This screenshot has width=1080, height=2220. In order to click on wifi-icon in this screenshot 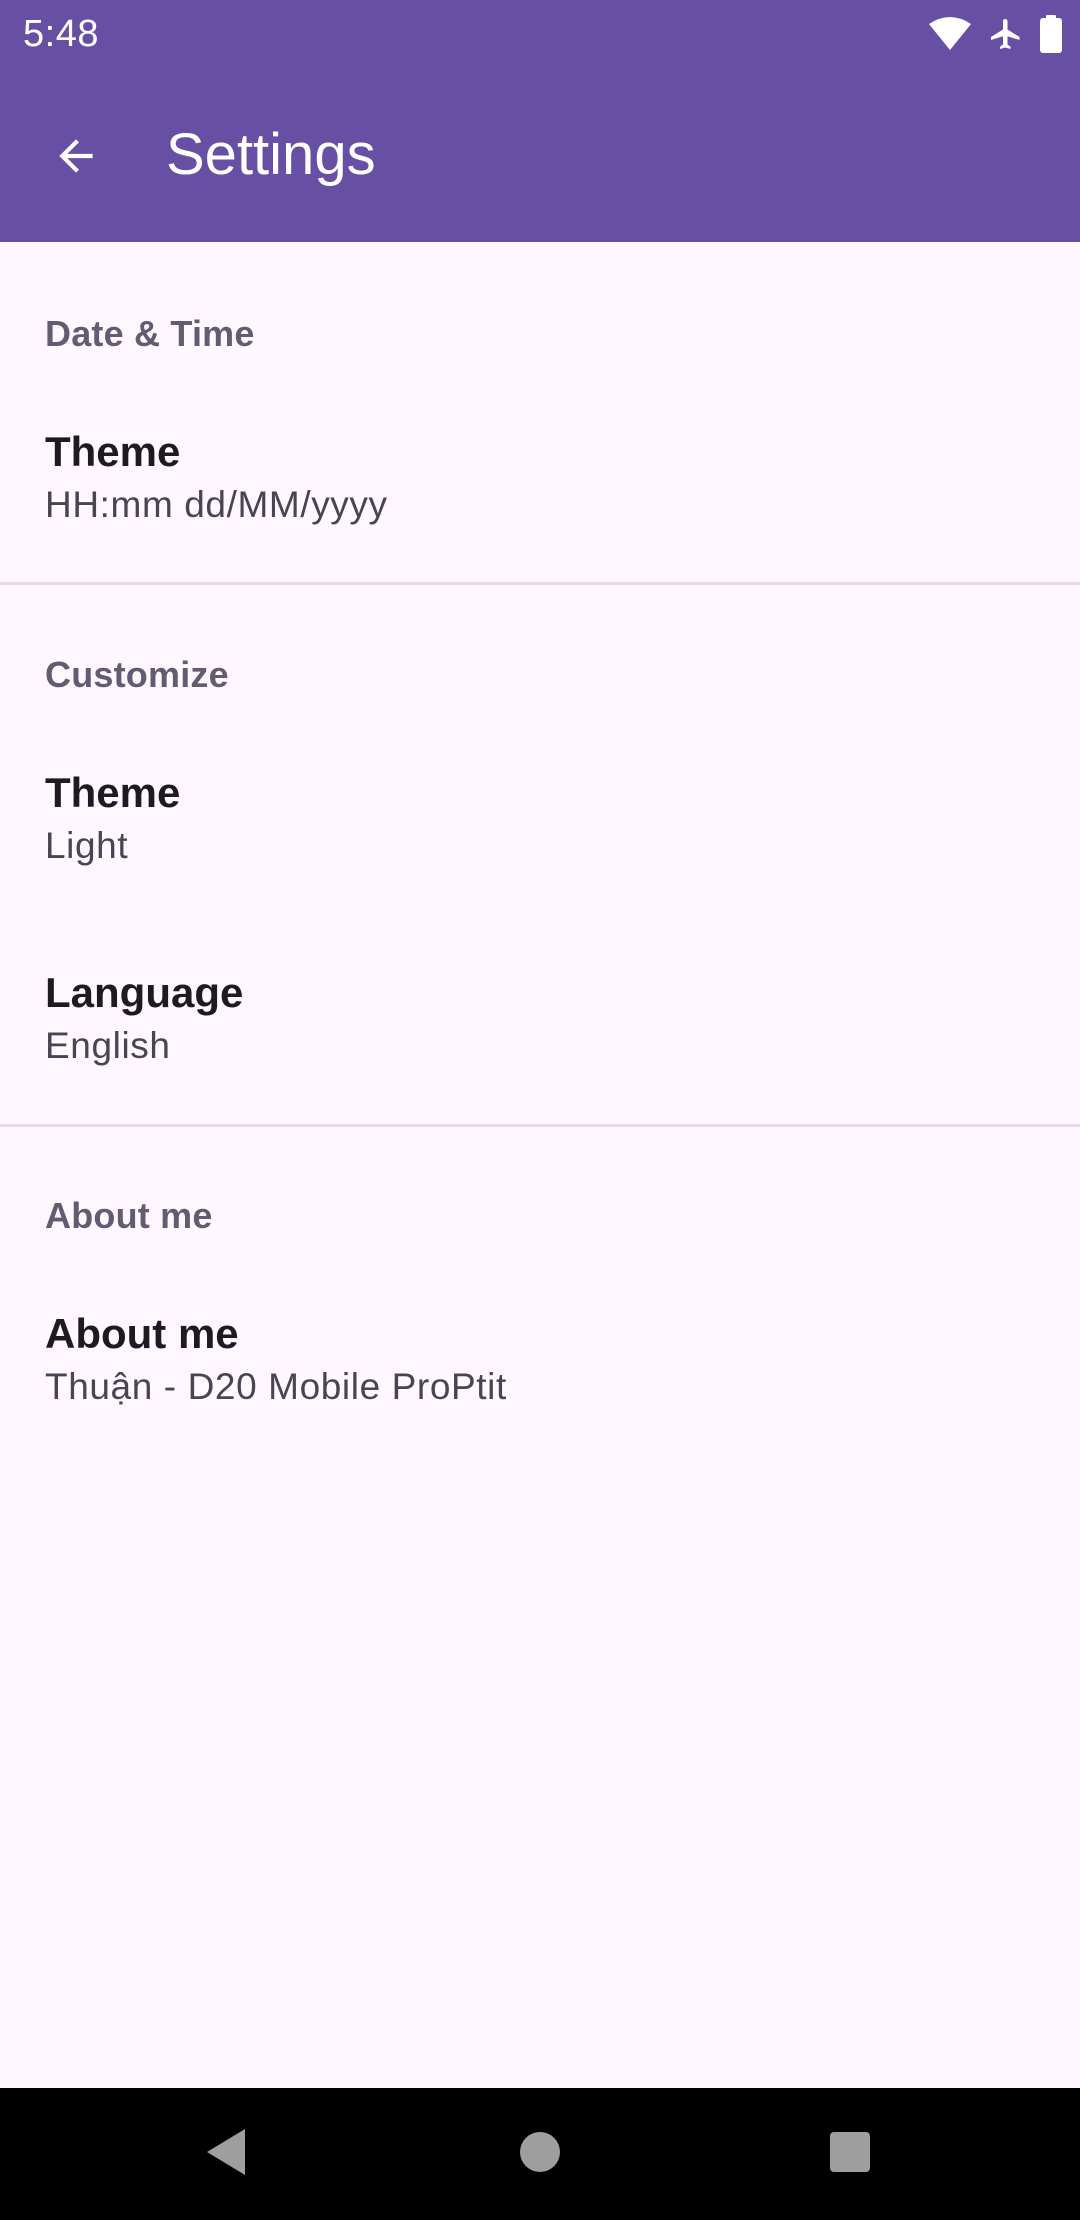, I will do `click(950, 34)`.